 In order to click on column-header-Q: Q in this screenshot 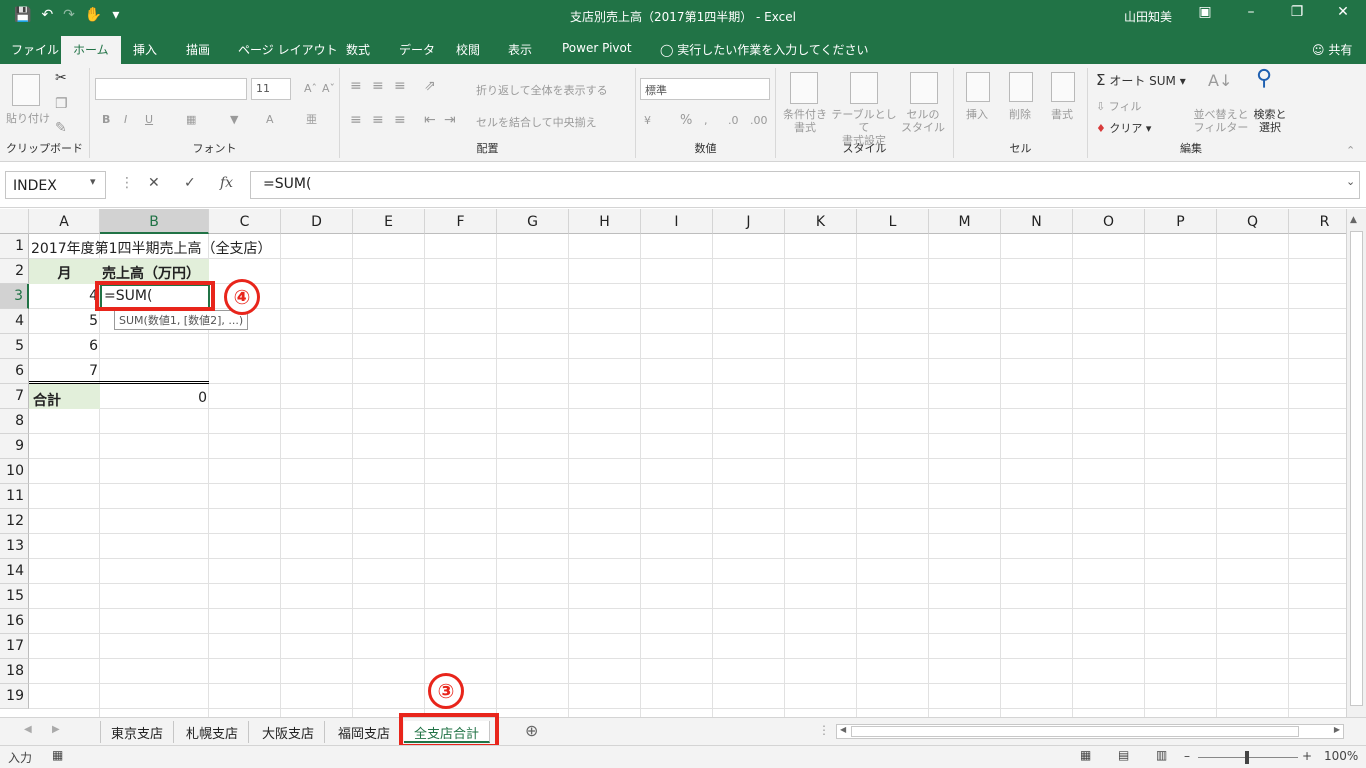, I will do `click(1253, 221)`.